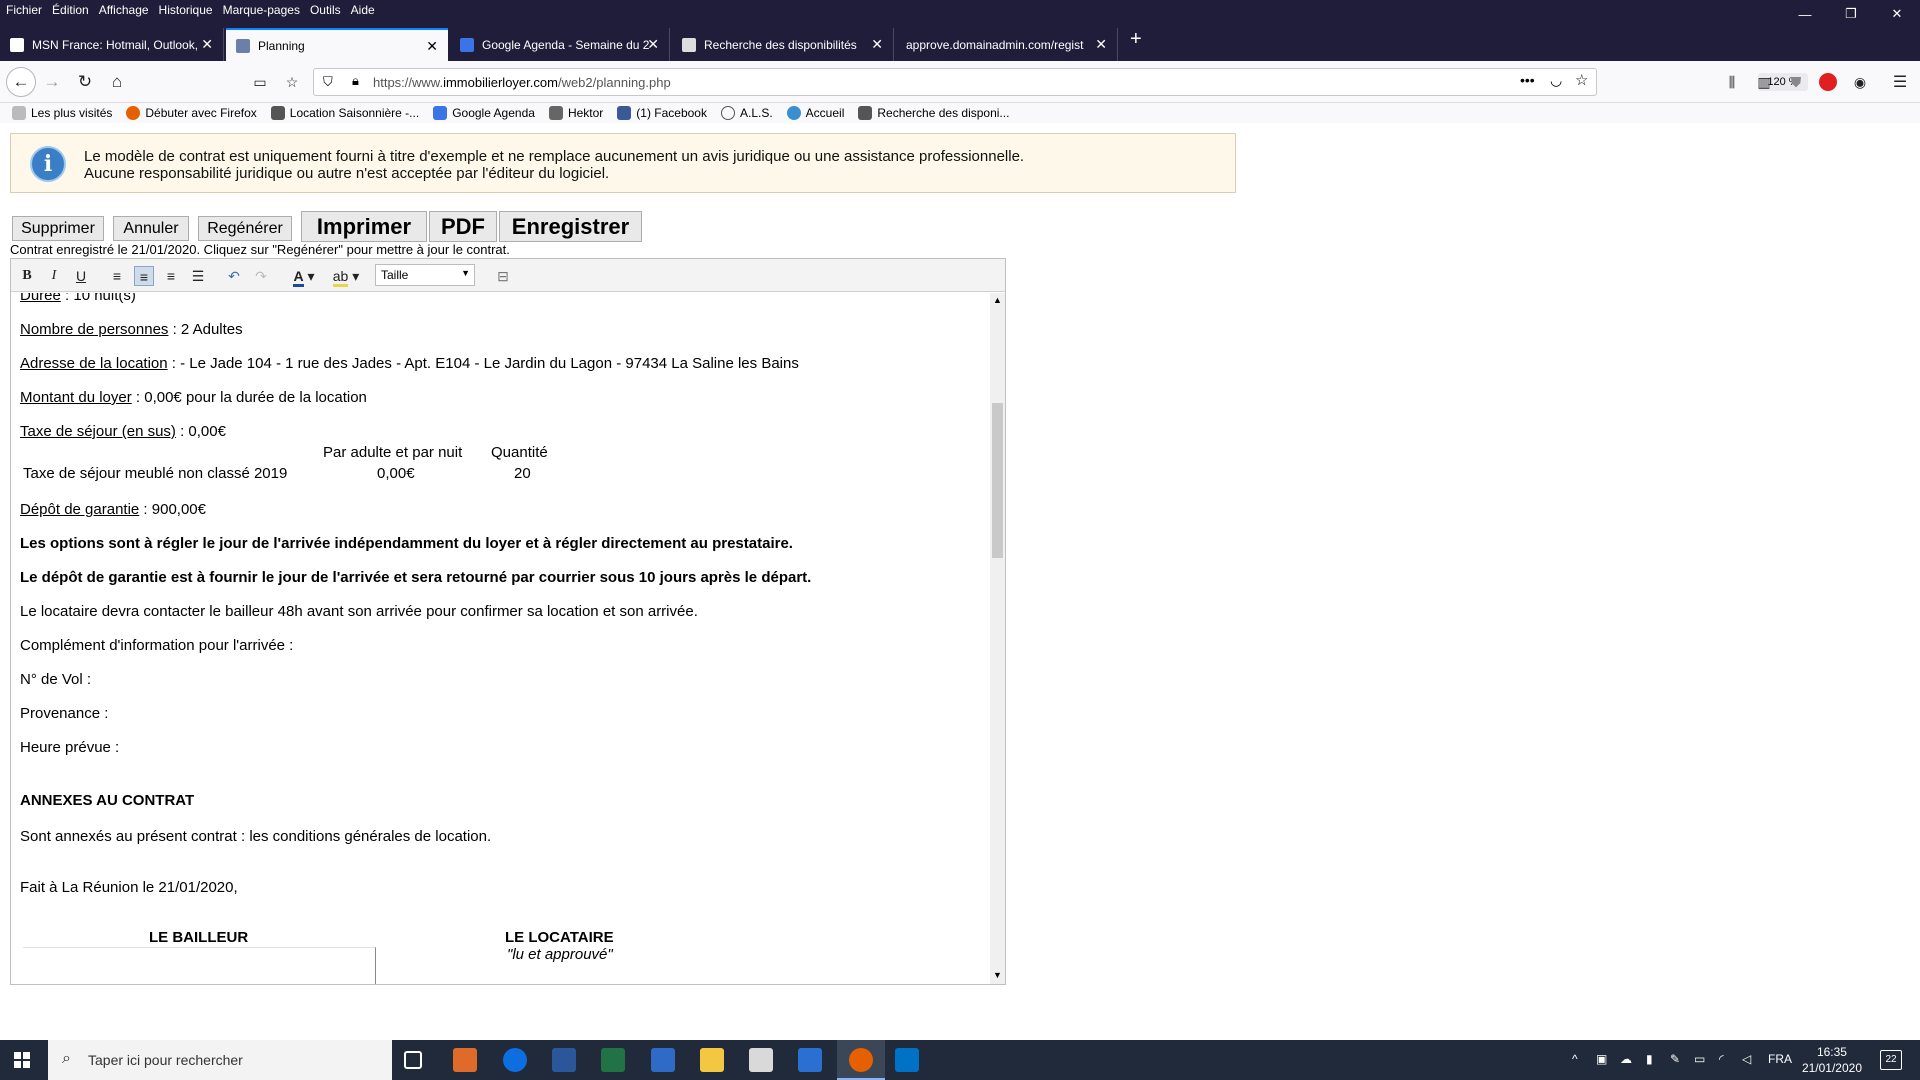  I want to click on chevron-up-icon: ^, so click(1575, 1059).